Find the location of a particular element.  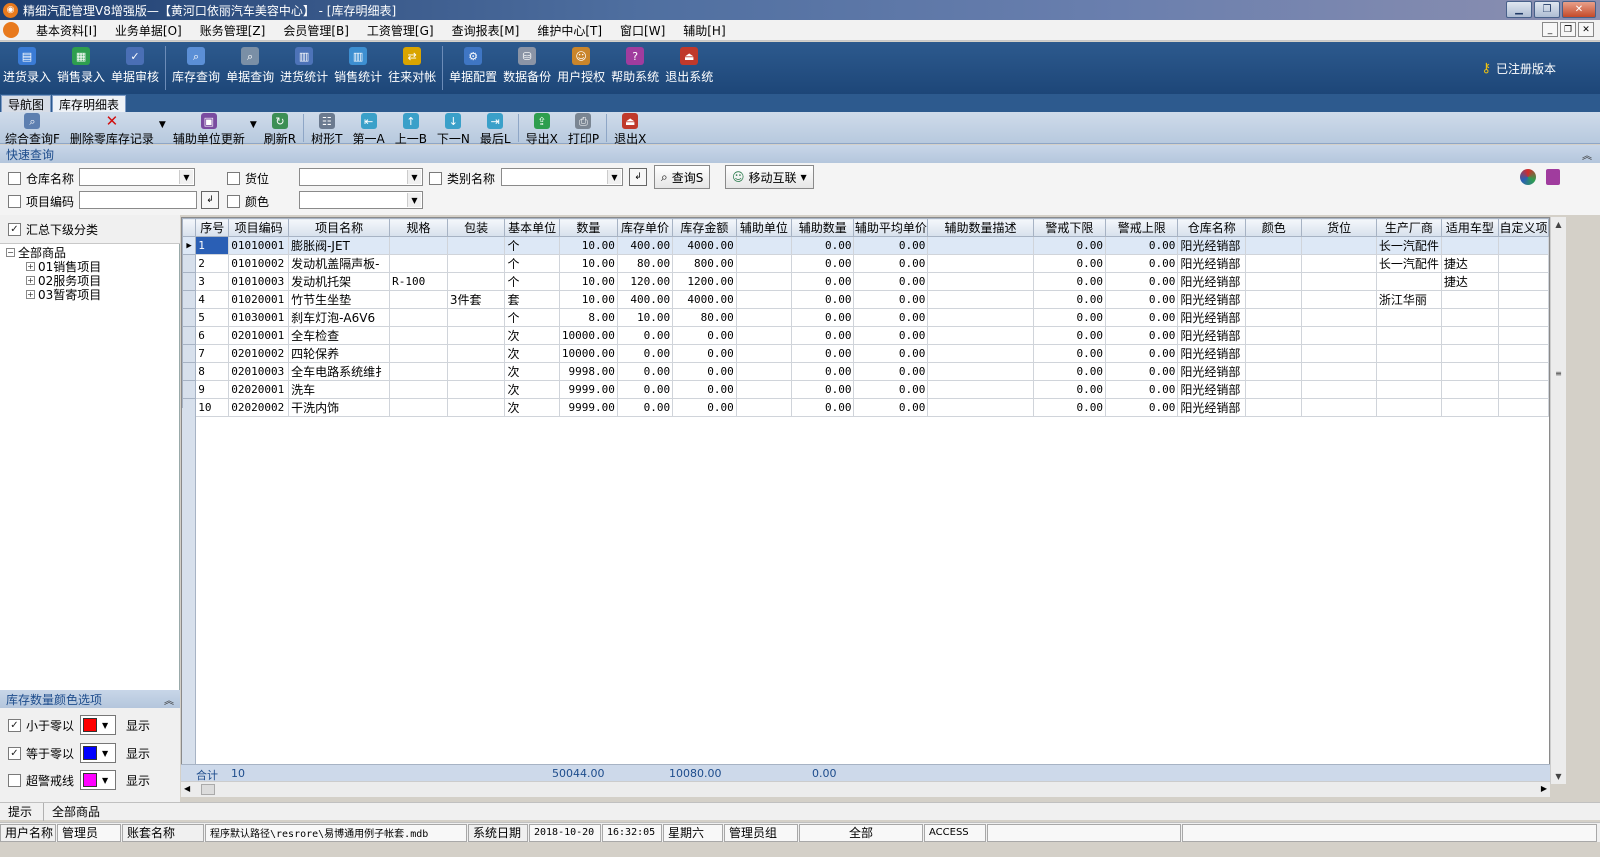

minimize-icon: ▁ is located at coordinates (1519, 9).